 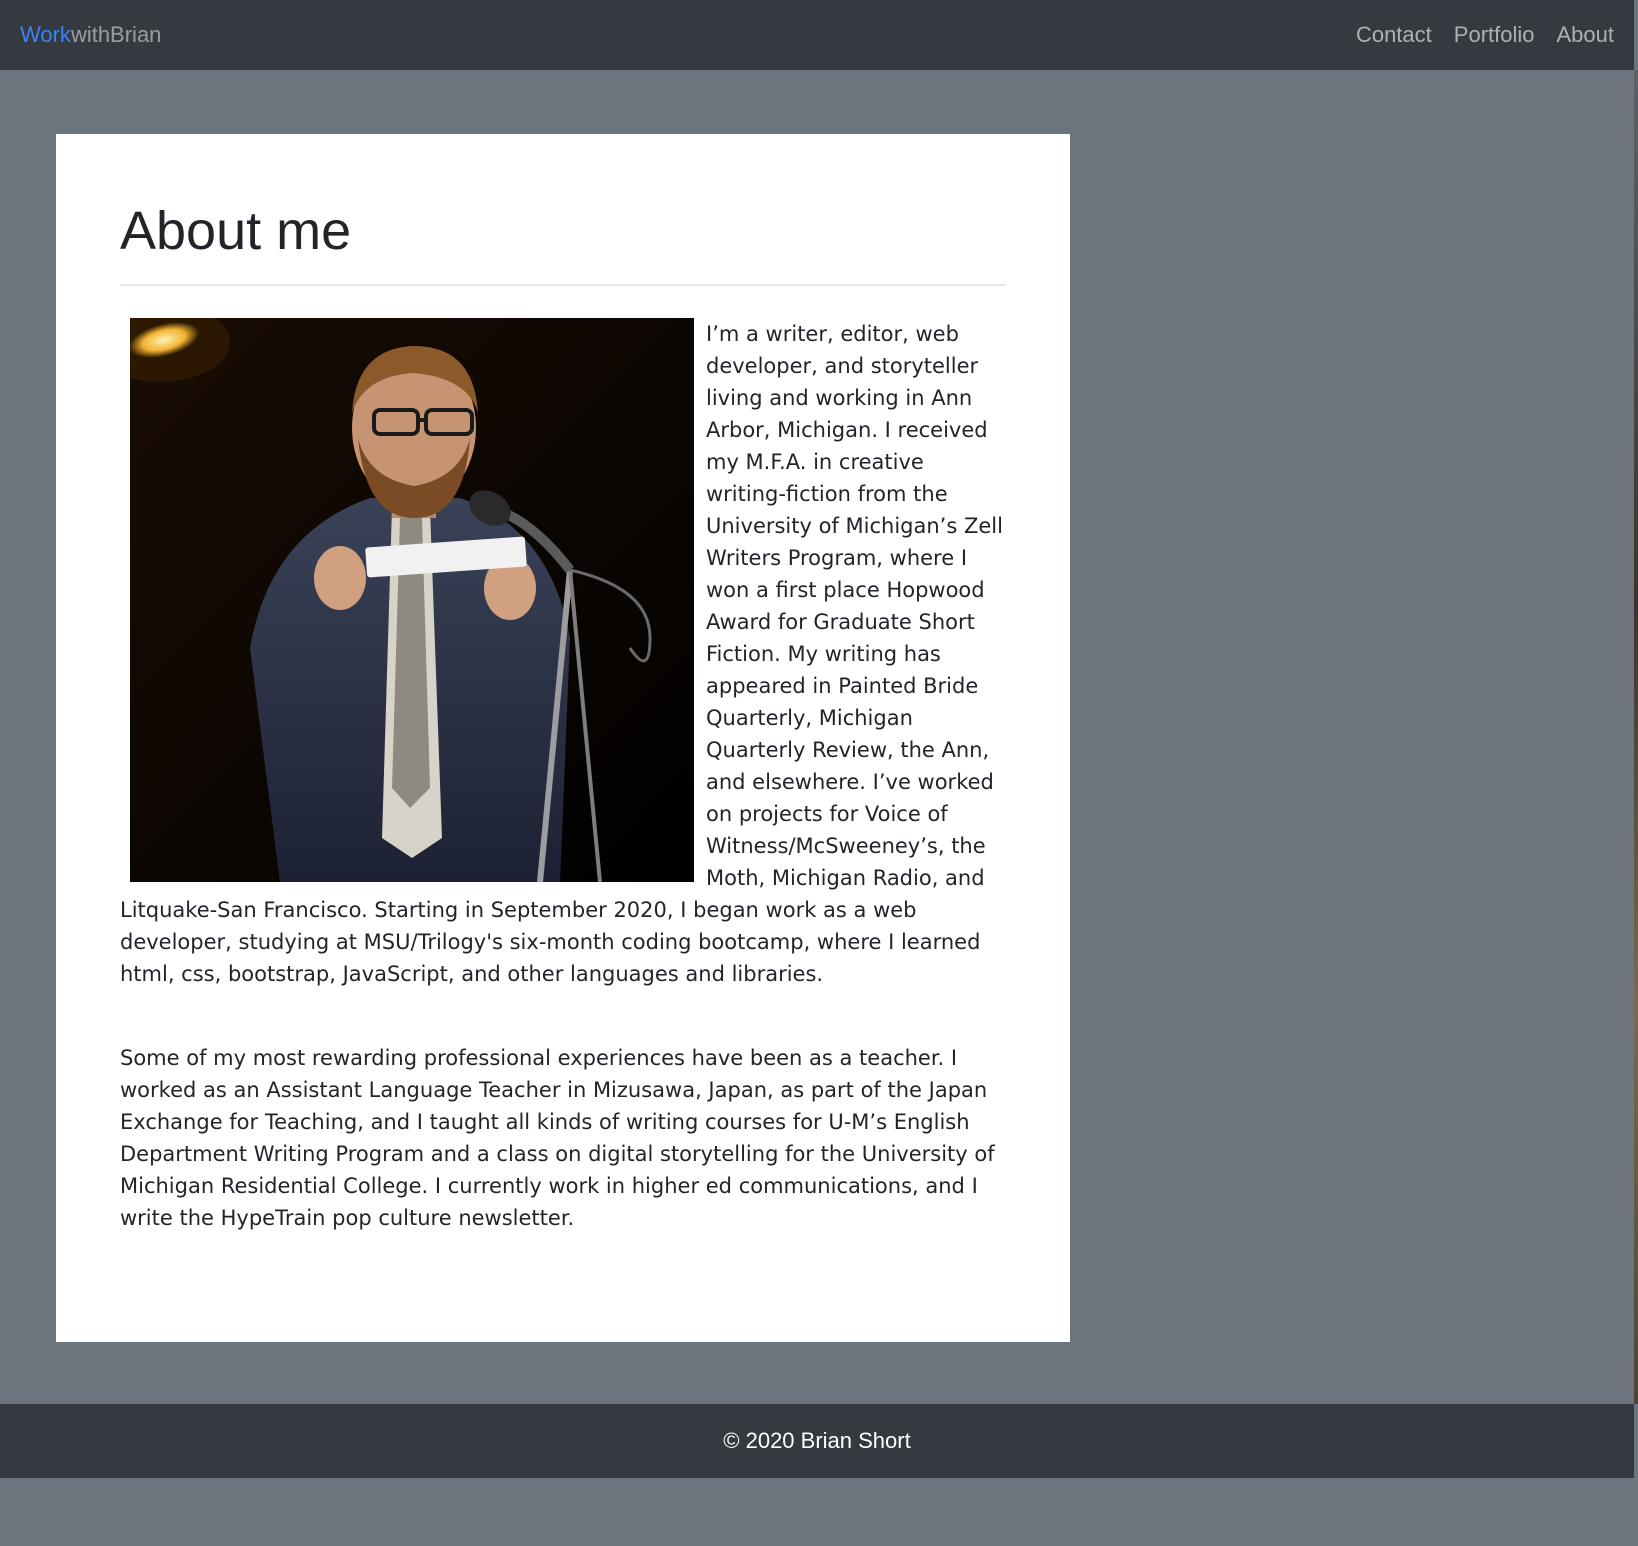 I want to click on title-divider, so click(x=563, y=285).